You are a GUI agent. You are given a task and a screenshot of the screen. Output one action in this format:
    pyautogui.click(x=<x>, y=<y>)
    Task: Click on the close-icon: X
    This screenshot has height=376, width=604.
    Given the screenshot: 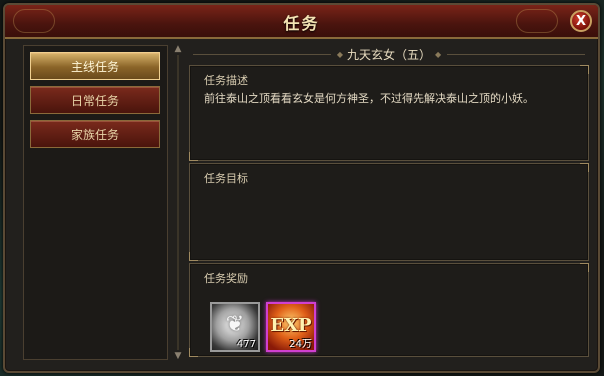 What is the action you would take?
    pyautogui.click(x=581, y=21)
    